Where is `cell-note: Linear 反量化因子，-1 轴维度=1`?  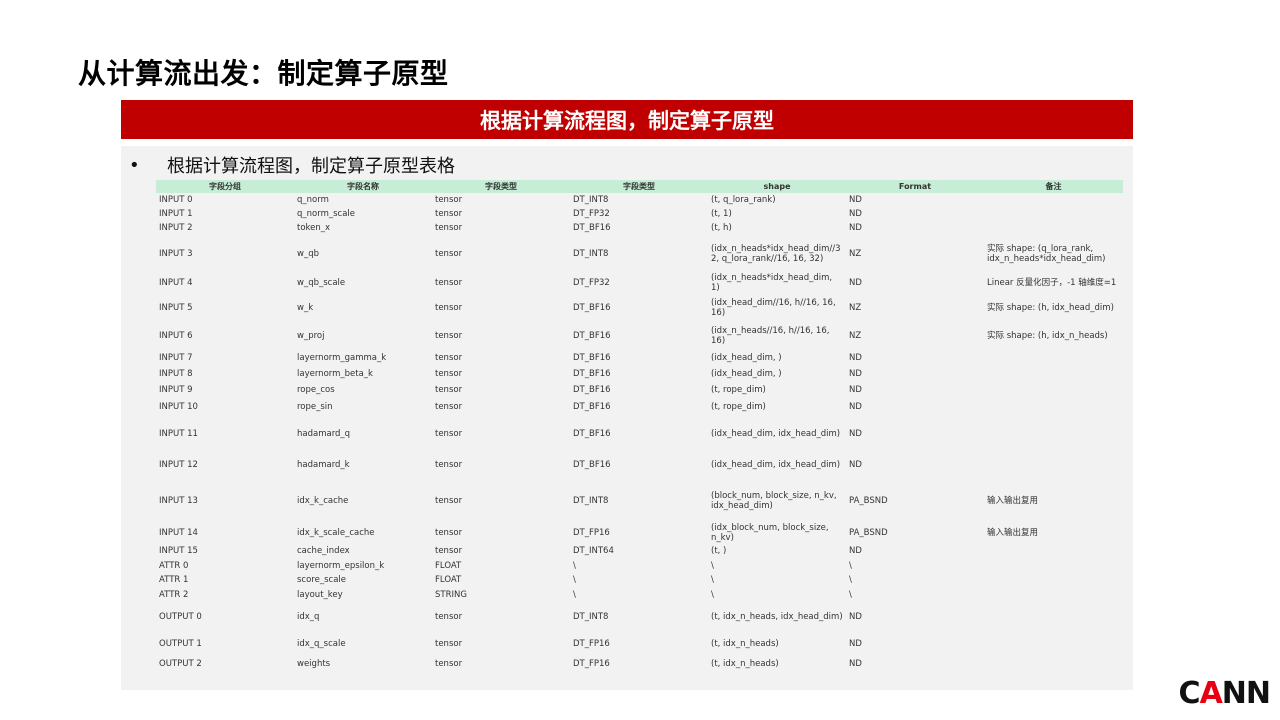
cell-note: Linear 反量化因子，-1 轴维度=1 is located at coordinates (1052, 283).